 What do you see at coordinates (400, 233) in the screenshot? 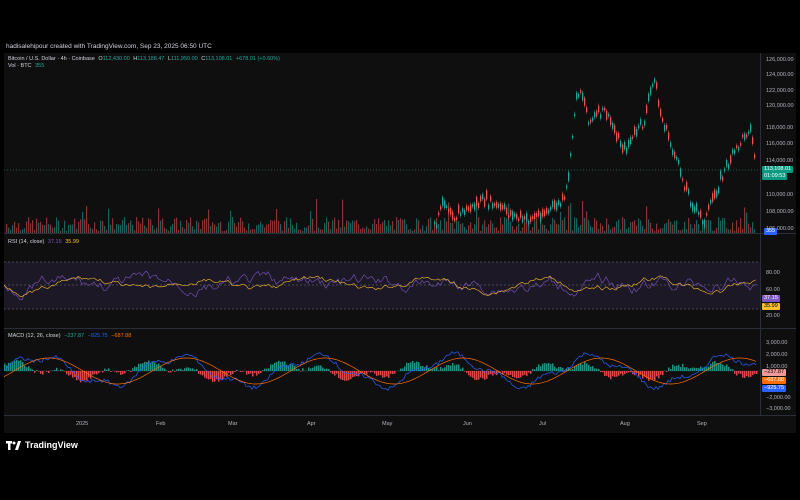
I see `pane-separator-rsi` at bounding box center [400, 233].